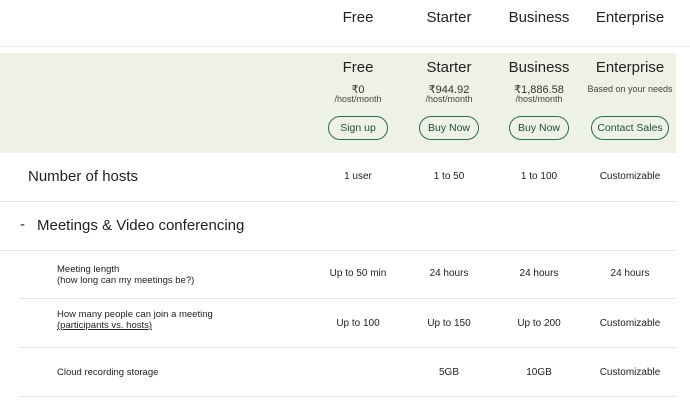 The width and height of the screenshot is (690, 409). I want to click on participants-business: Up to 200, so click(539, 323).